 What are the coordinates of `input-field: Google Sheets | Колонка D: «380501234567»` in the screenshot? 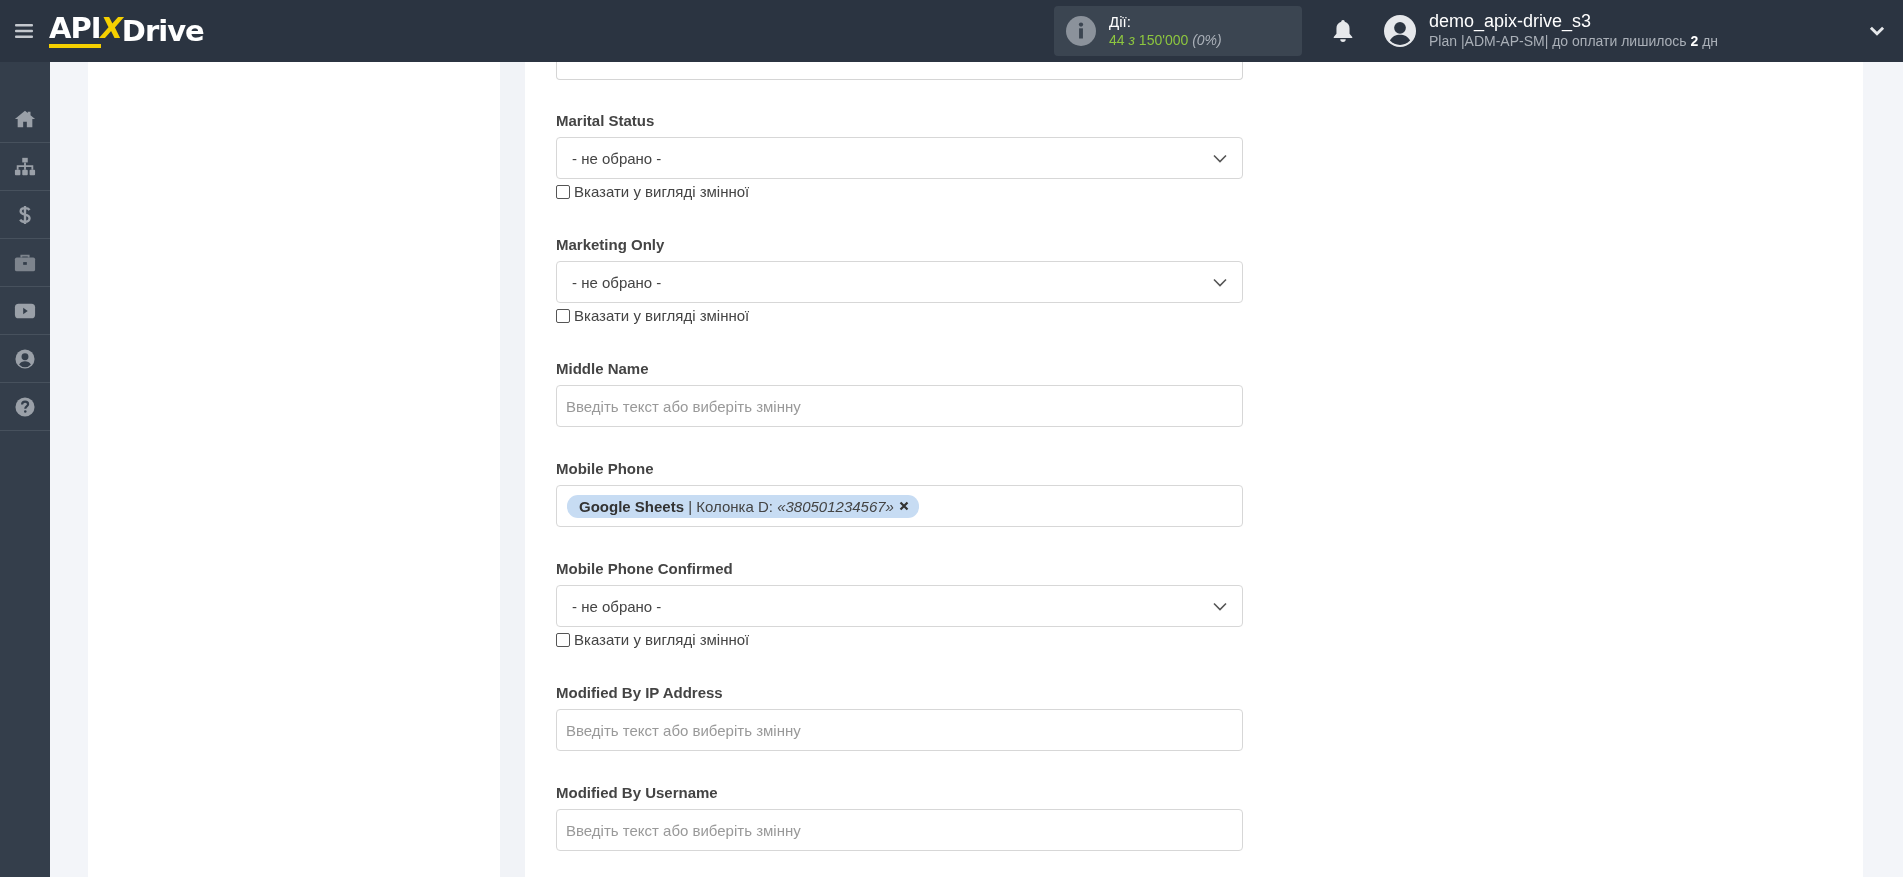 It's located at (899, 506).